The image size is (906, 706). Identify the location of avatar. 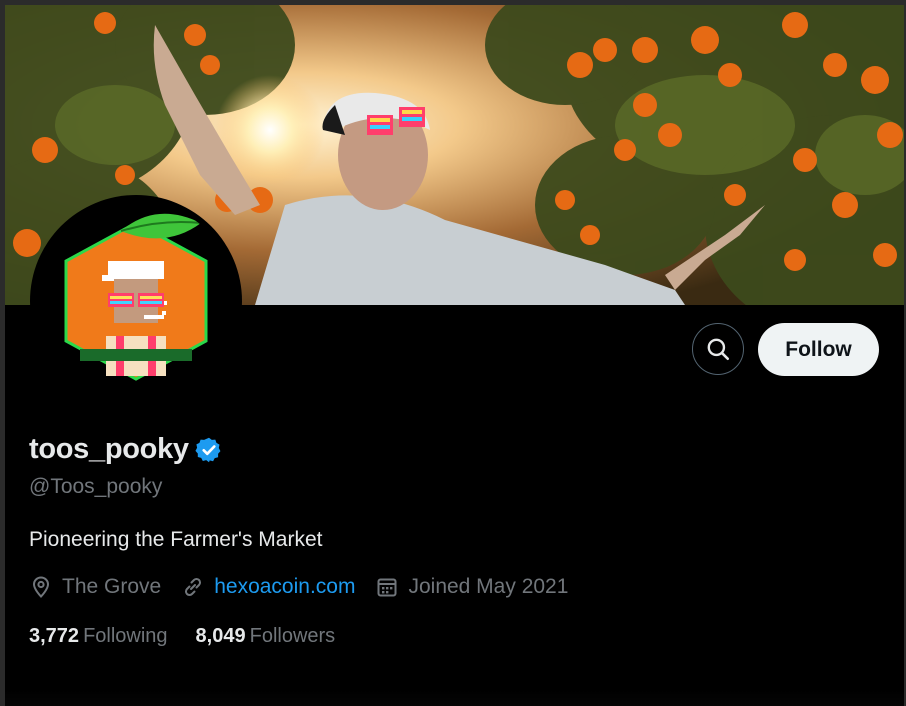
(136, 301).